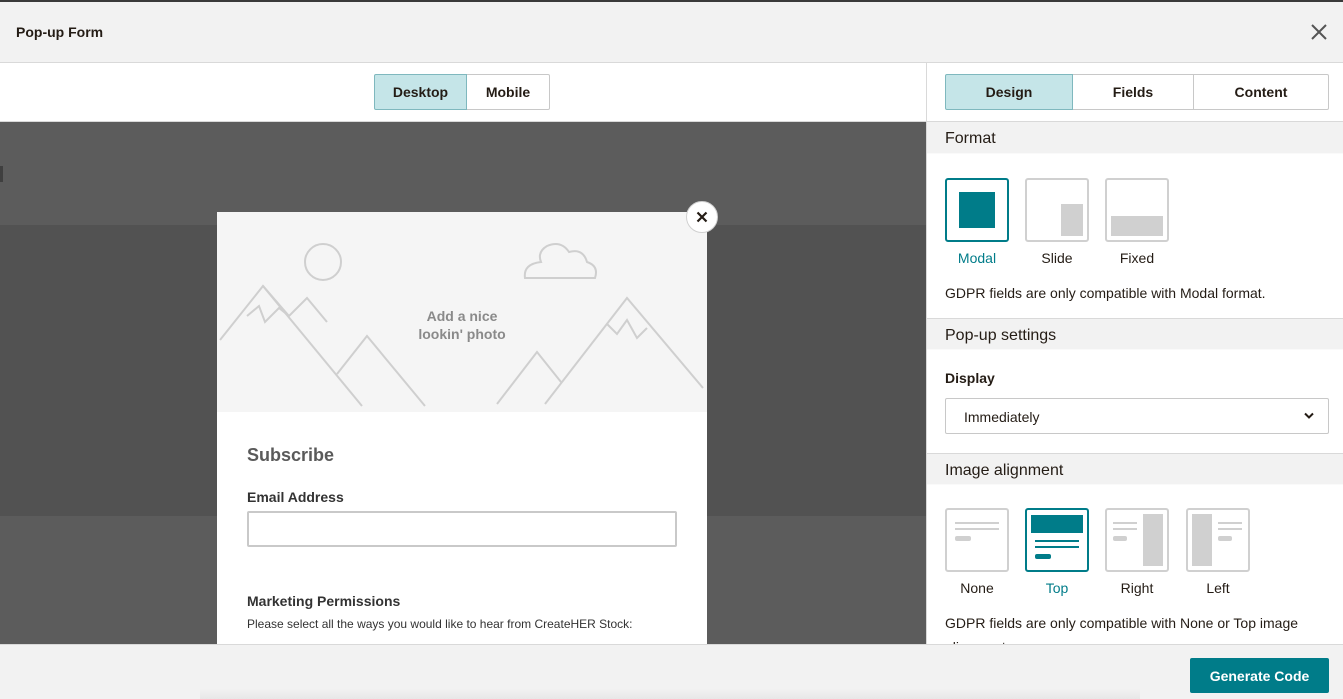 Image resolution: width=1343 pixels, height=699 pixels. What do you see at coordinates (1001, 335) in the screenshot?
I see `popup-settings-heading: Pop-up settings` at bounding box center [1001, 335].